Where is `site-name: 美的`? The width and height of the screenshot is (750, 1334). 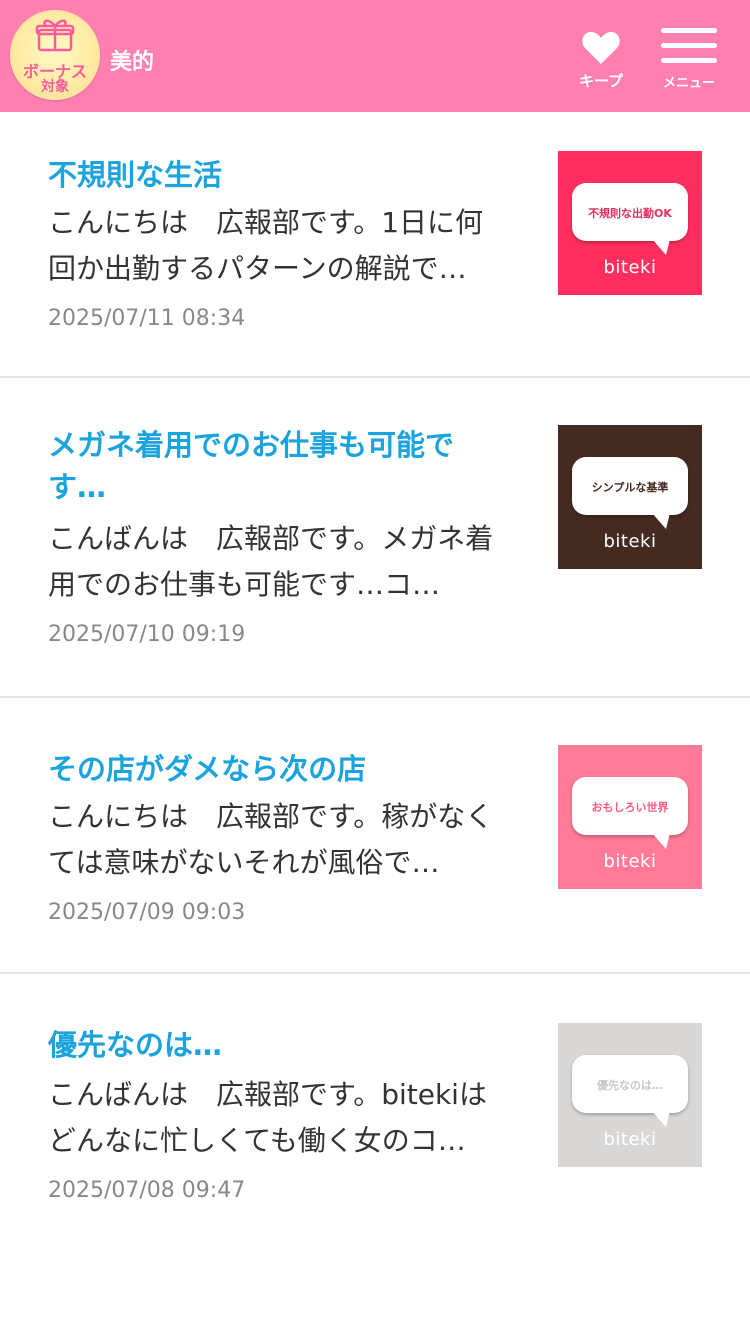
site-name: 美的 is located at coordinates (132, 62).